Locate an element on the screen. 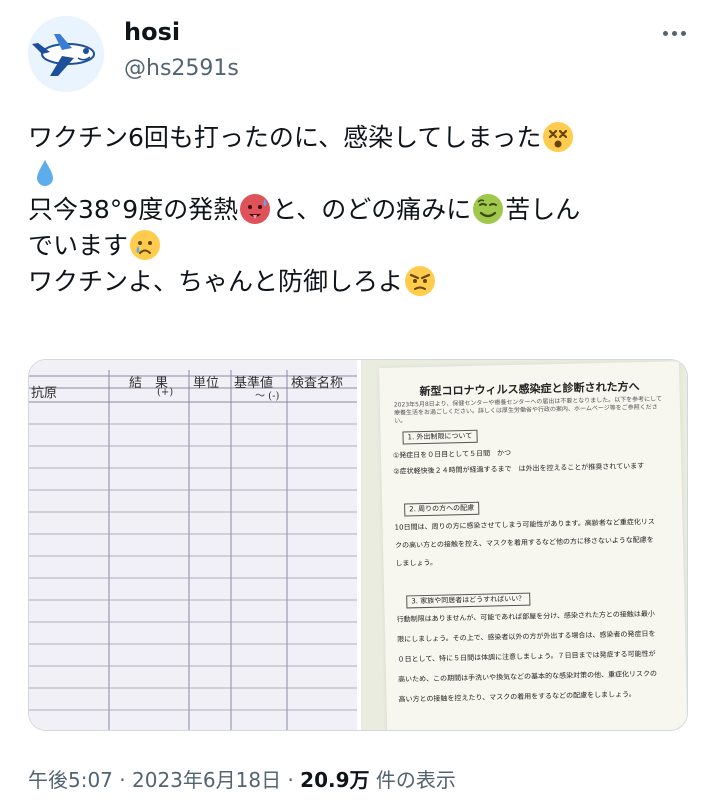 The height and width of the screenshot is (800, 716). tweet-text-segment: ワクチンよ、ちゃんと防御しろよ is located at coordinates (216, 281).